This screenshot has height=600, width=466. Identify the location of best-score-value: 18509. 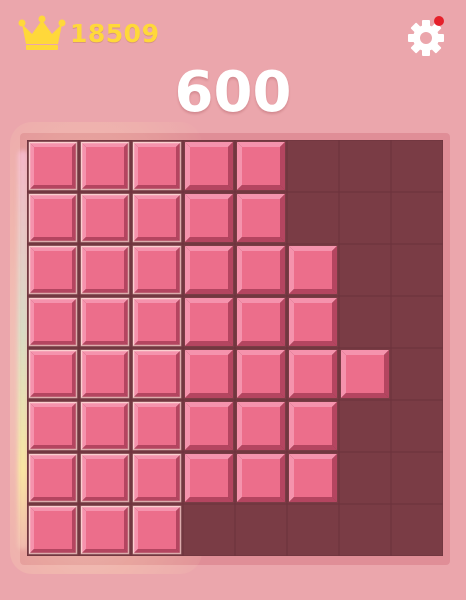
(115, 33).